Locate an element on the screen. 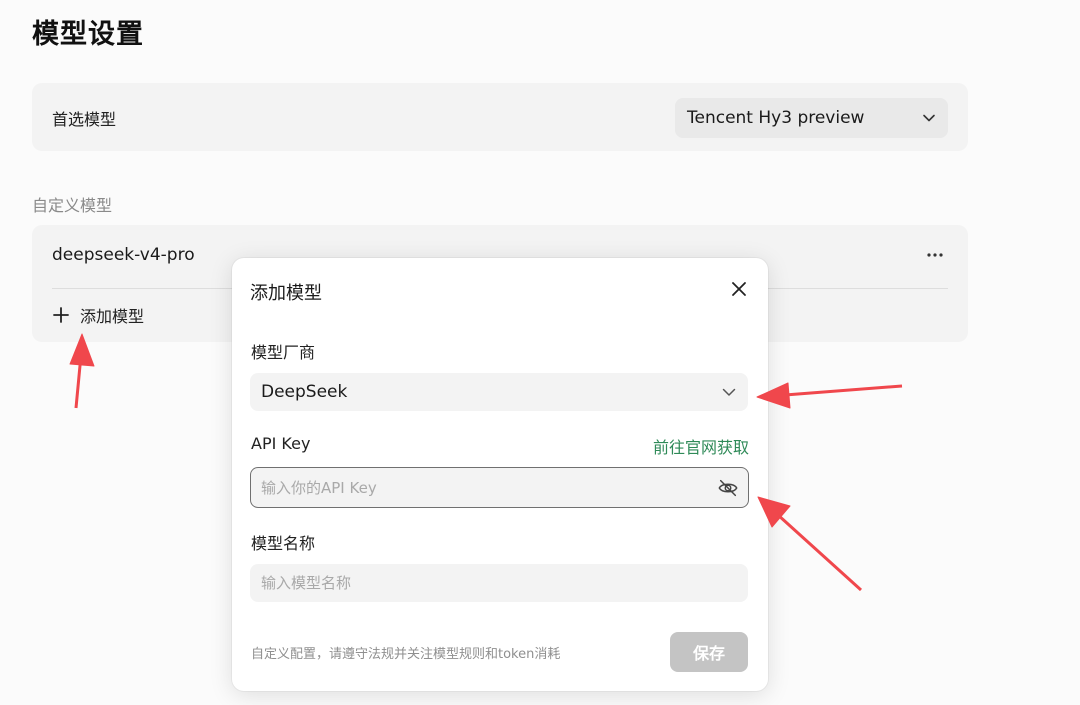  preferred-model-select: Tencent Hy3 preview is located at coordinates (811, 118).